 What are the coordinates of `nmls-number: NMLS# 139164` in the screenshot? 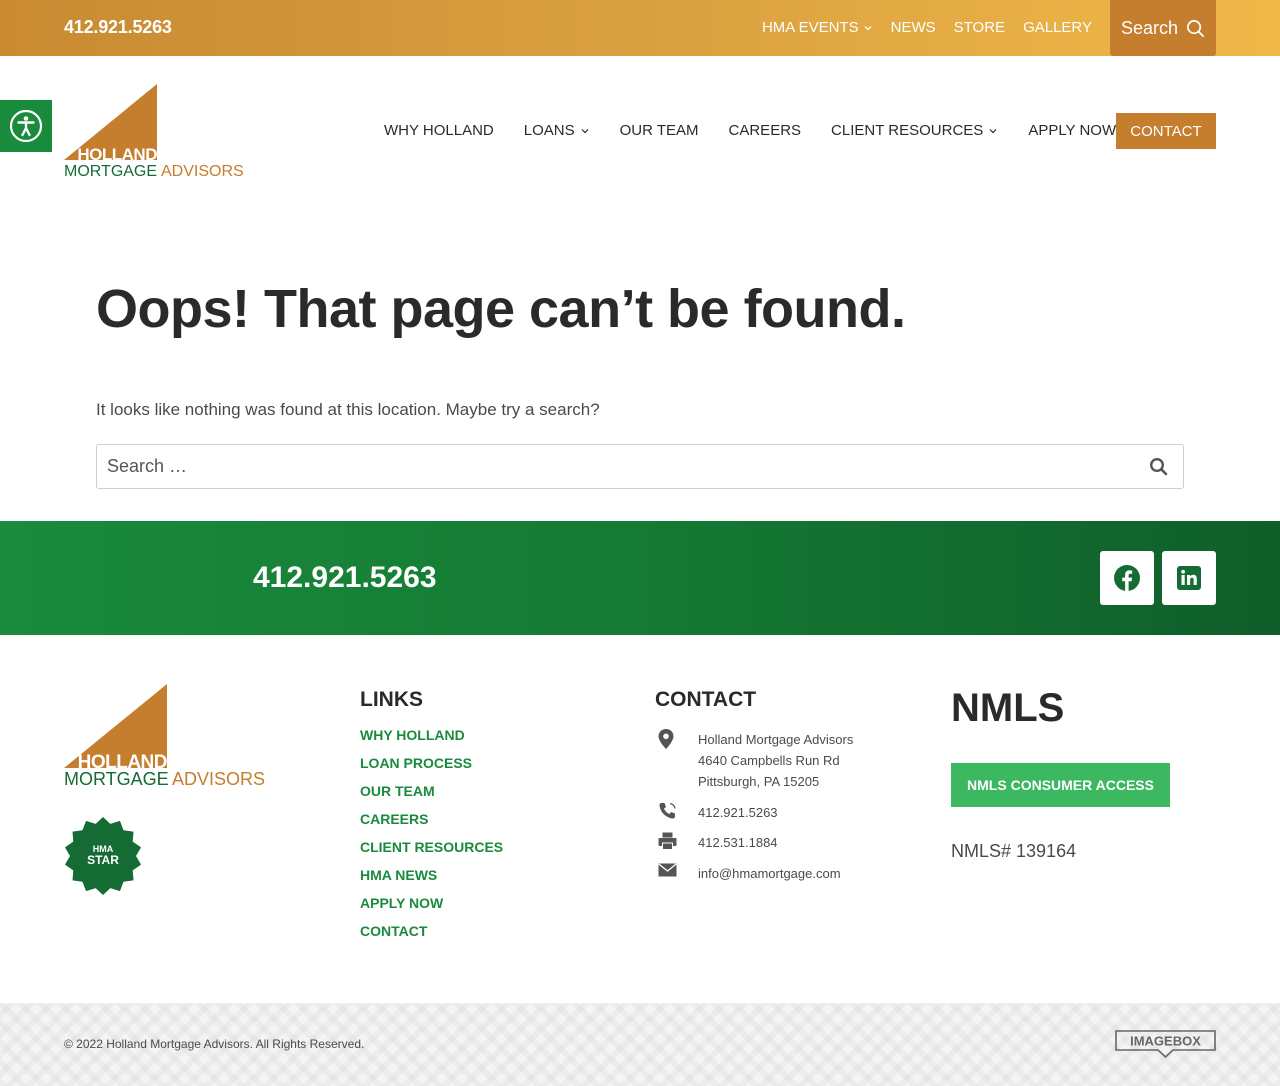 It's located at (1014, 851).